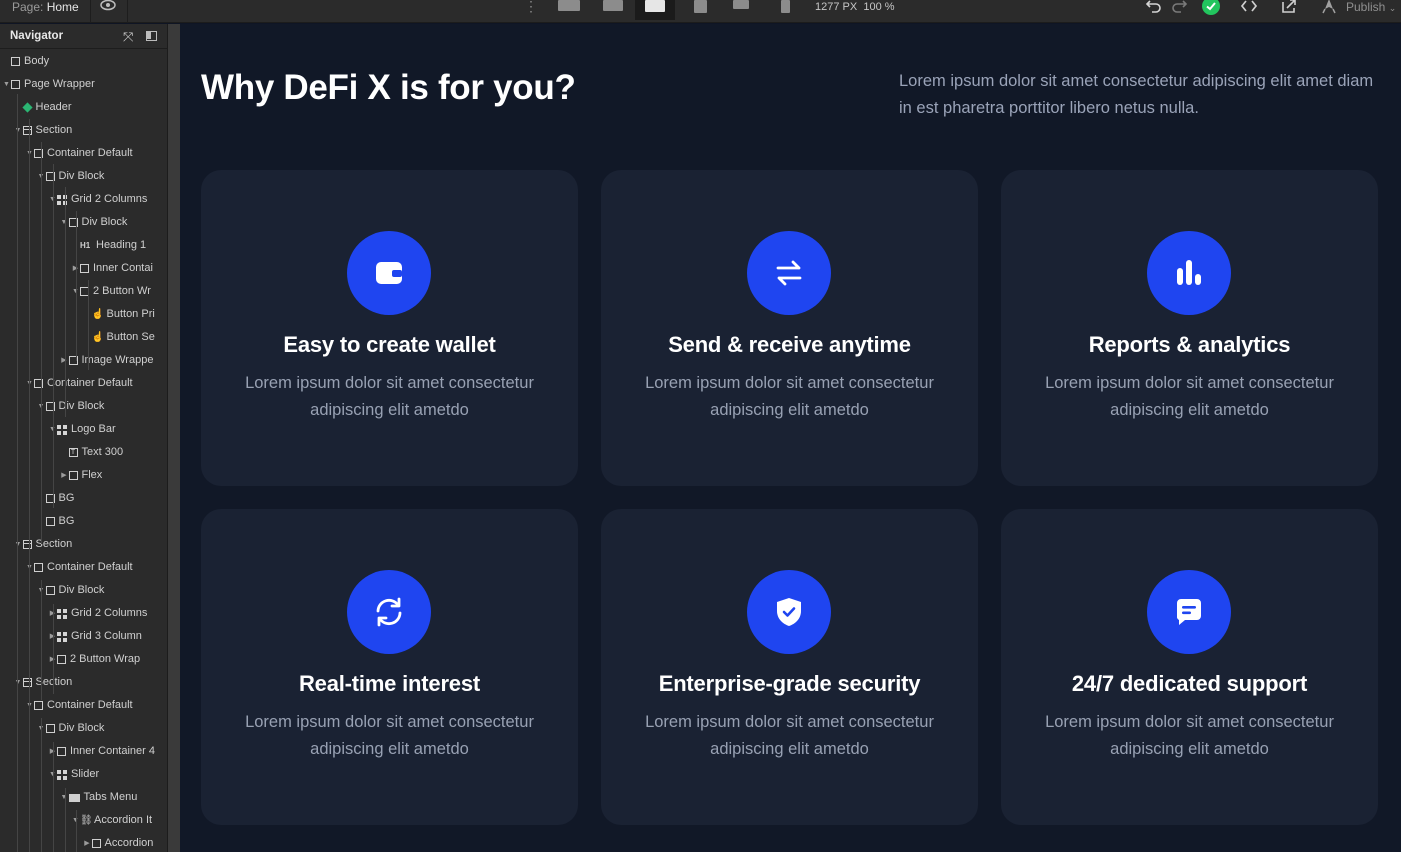 The width and height of the screenshot is (1401, 852). I want to click on wallet-icon, so click(389, 273).